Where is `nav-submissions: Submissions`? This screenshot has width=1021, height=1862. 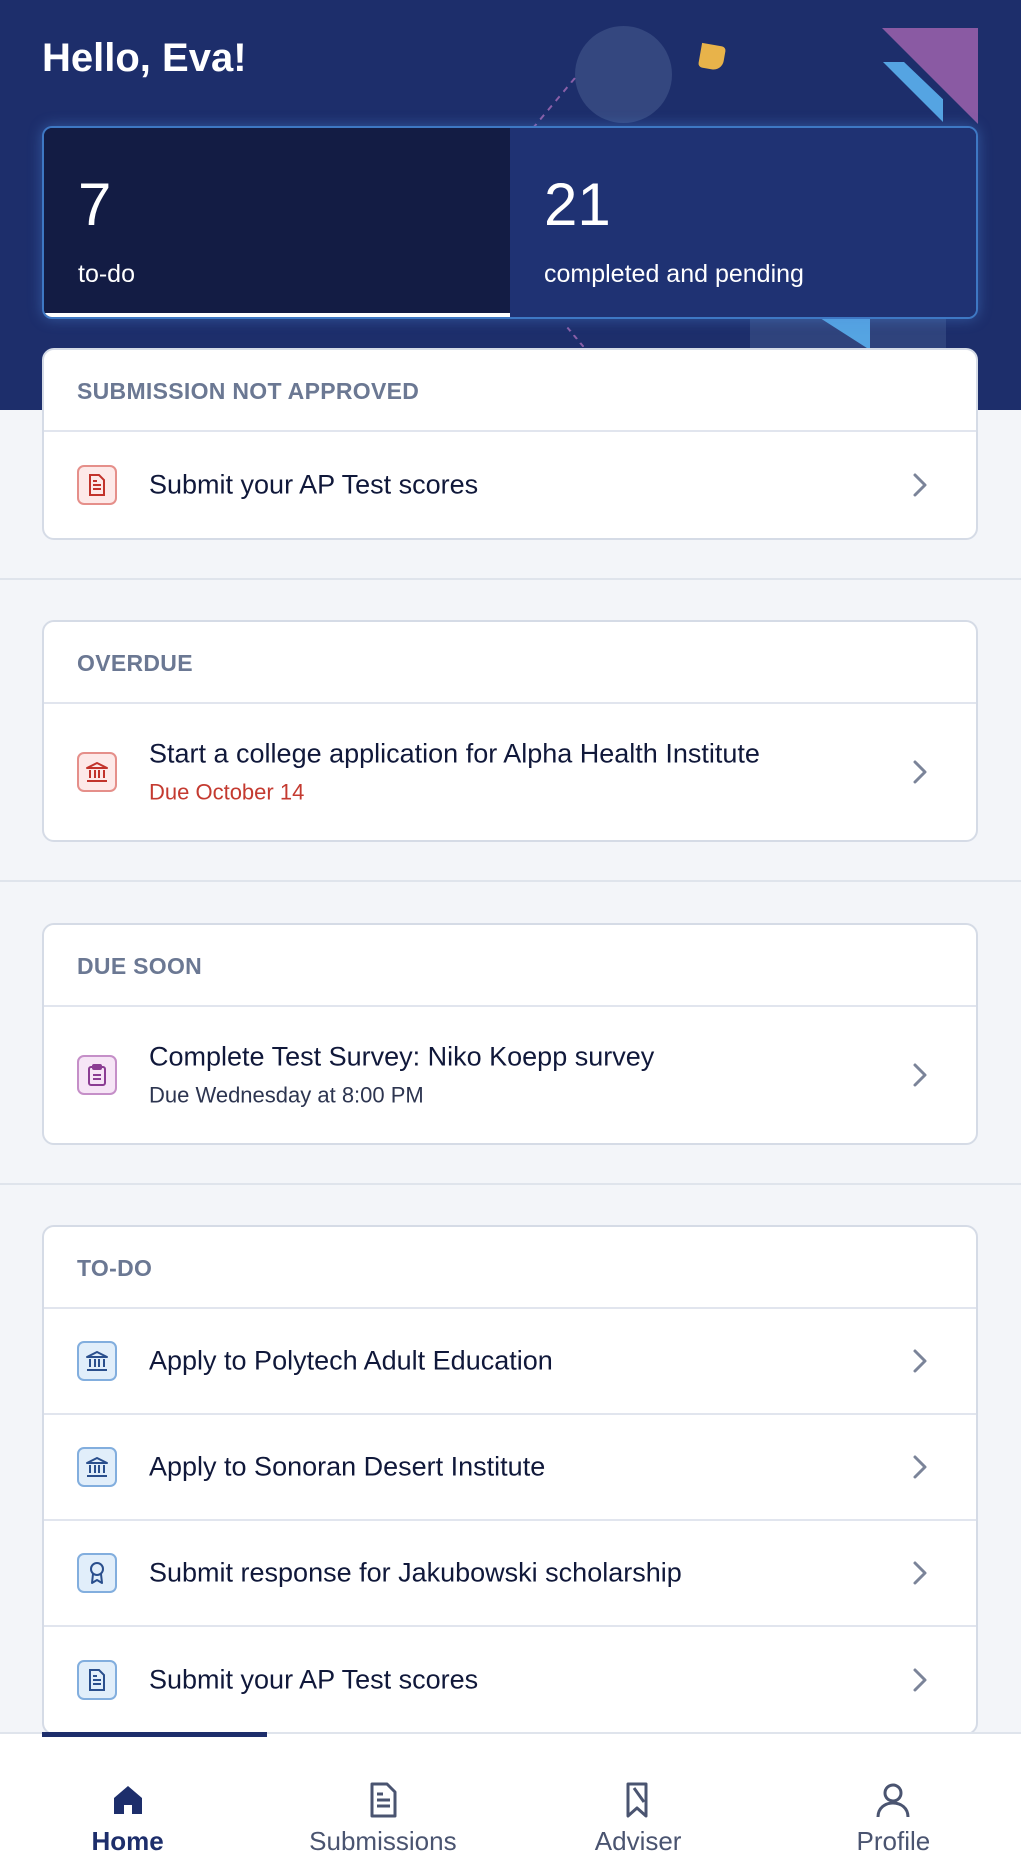 nav-submissions: Submissions is located at coordinates (382, 1798).